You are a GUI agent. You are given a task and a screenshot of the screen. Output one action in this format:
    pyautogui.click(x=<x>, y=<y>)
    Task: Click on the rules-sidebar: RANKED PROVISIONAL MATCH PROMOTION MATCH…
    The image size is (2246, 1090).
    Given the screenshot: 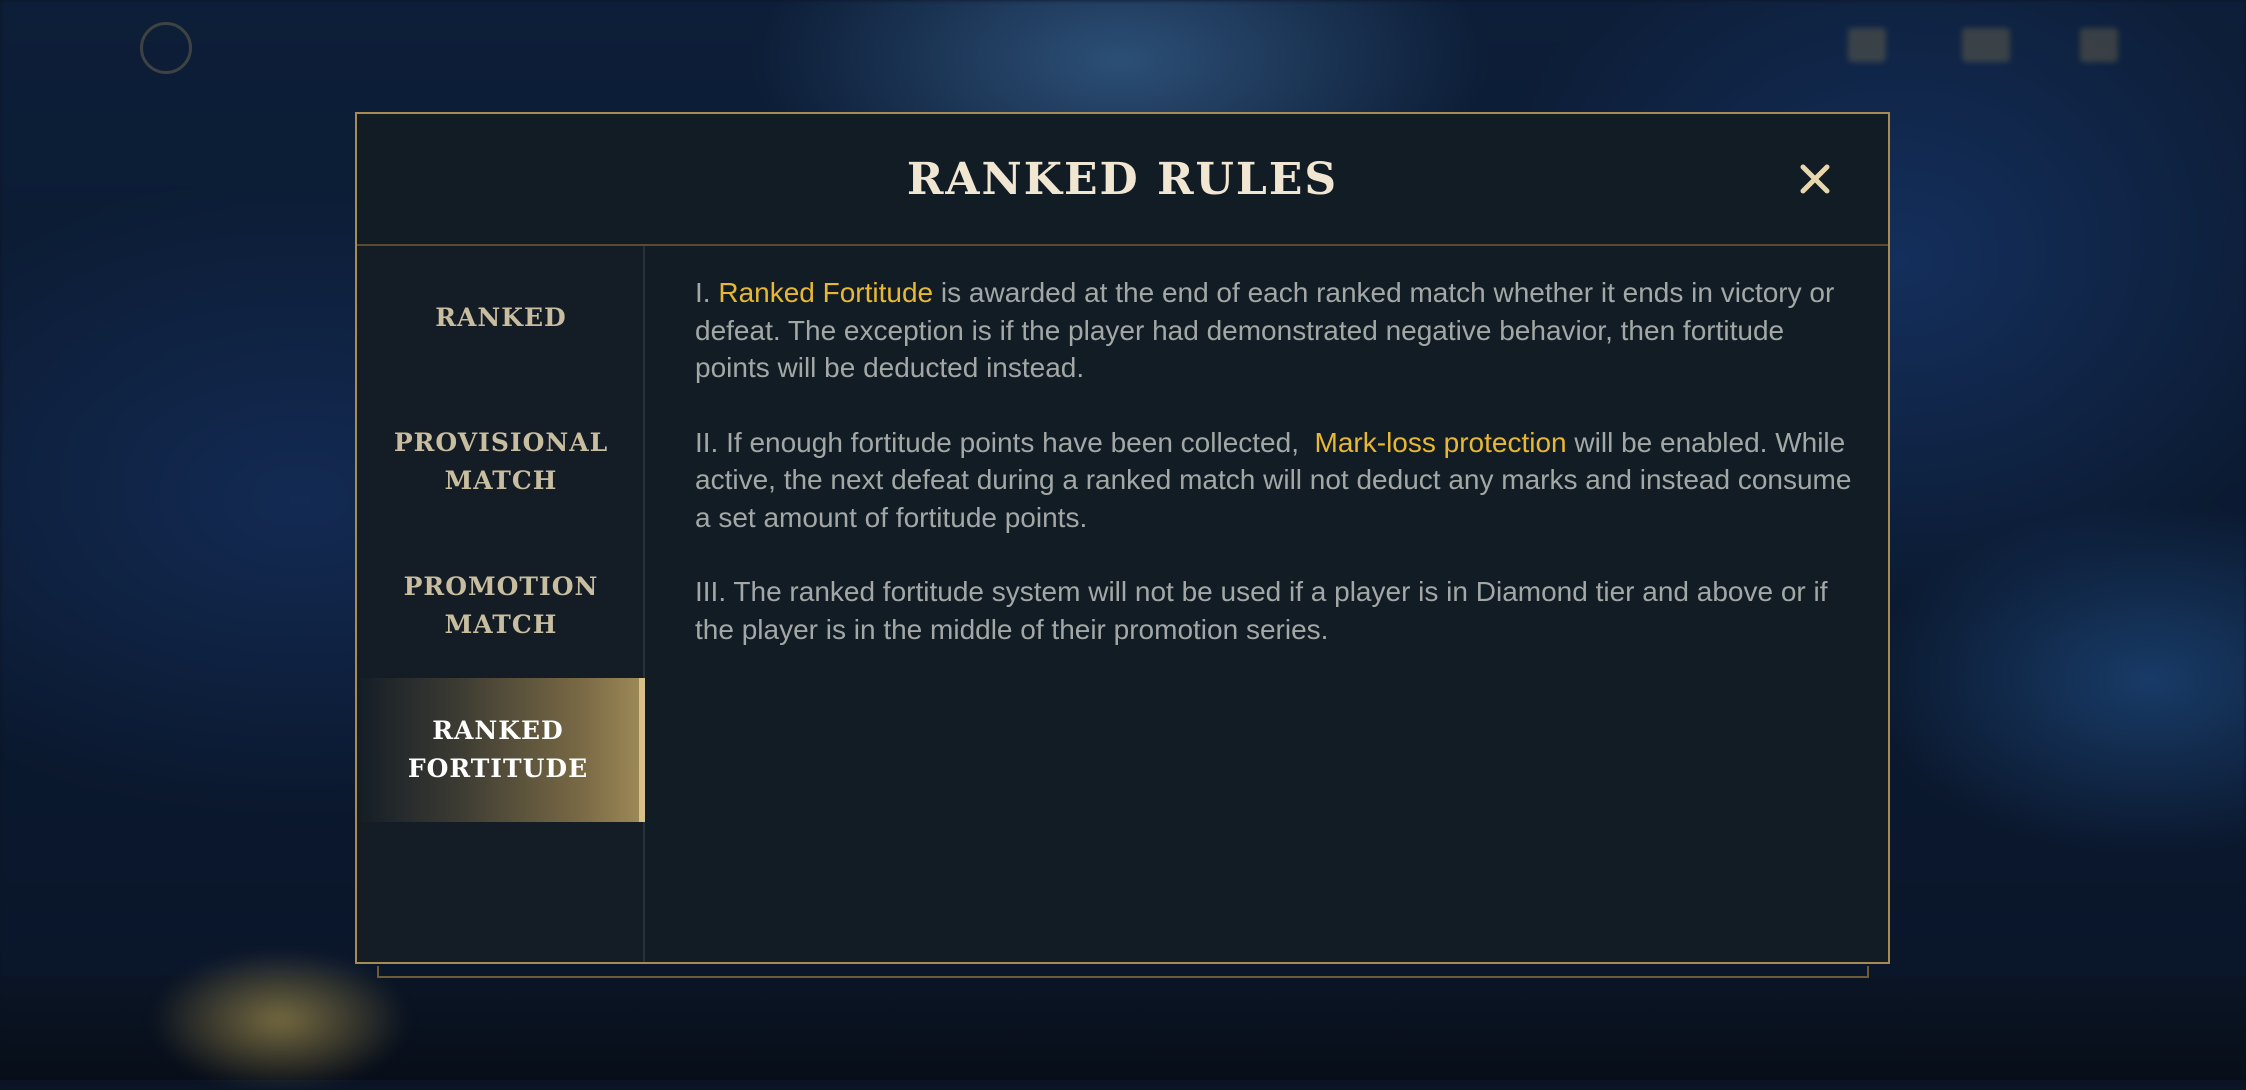 What is the action you would take?
    pyautogui.click(x=501, y=604)
    